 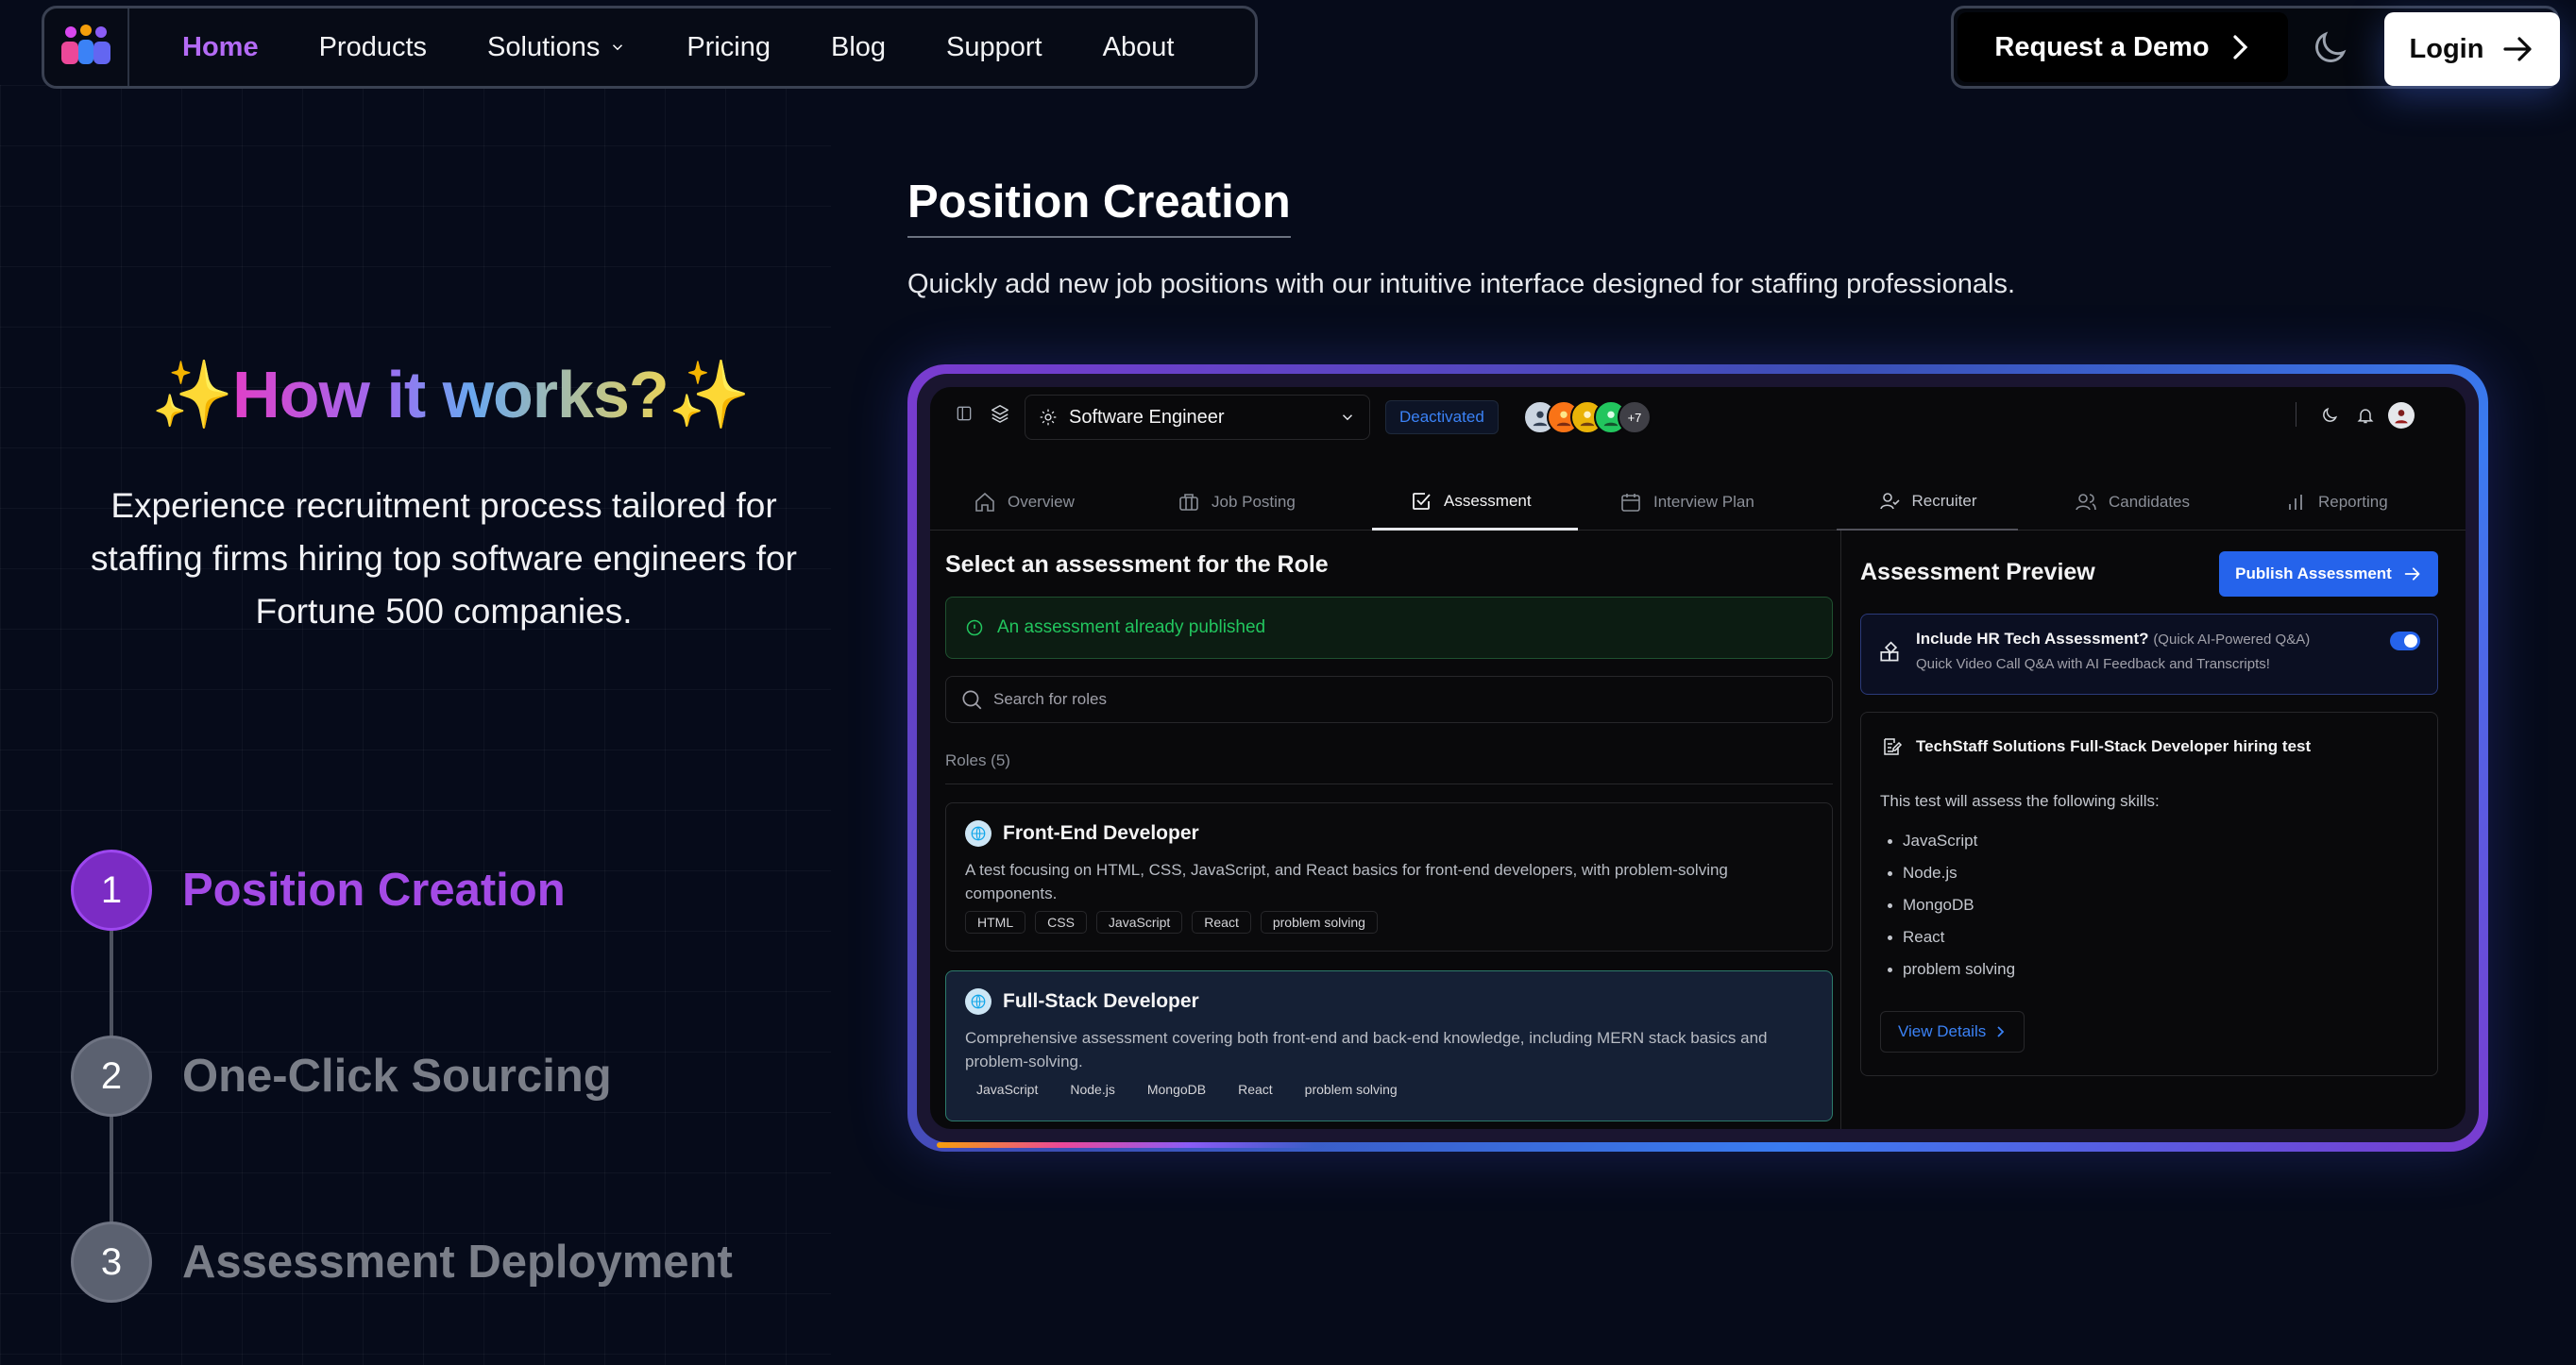 What do you see at coordinates (2313, 573) in the screenshot?
I see `publish-label: Publish Assessment` at bounding box center [2313, 573].